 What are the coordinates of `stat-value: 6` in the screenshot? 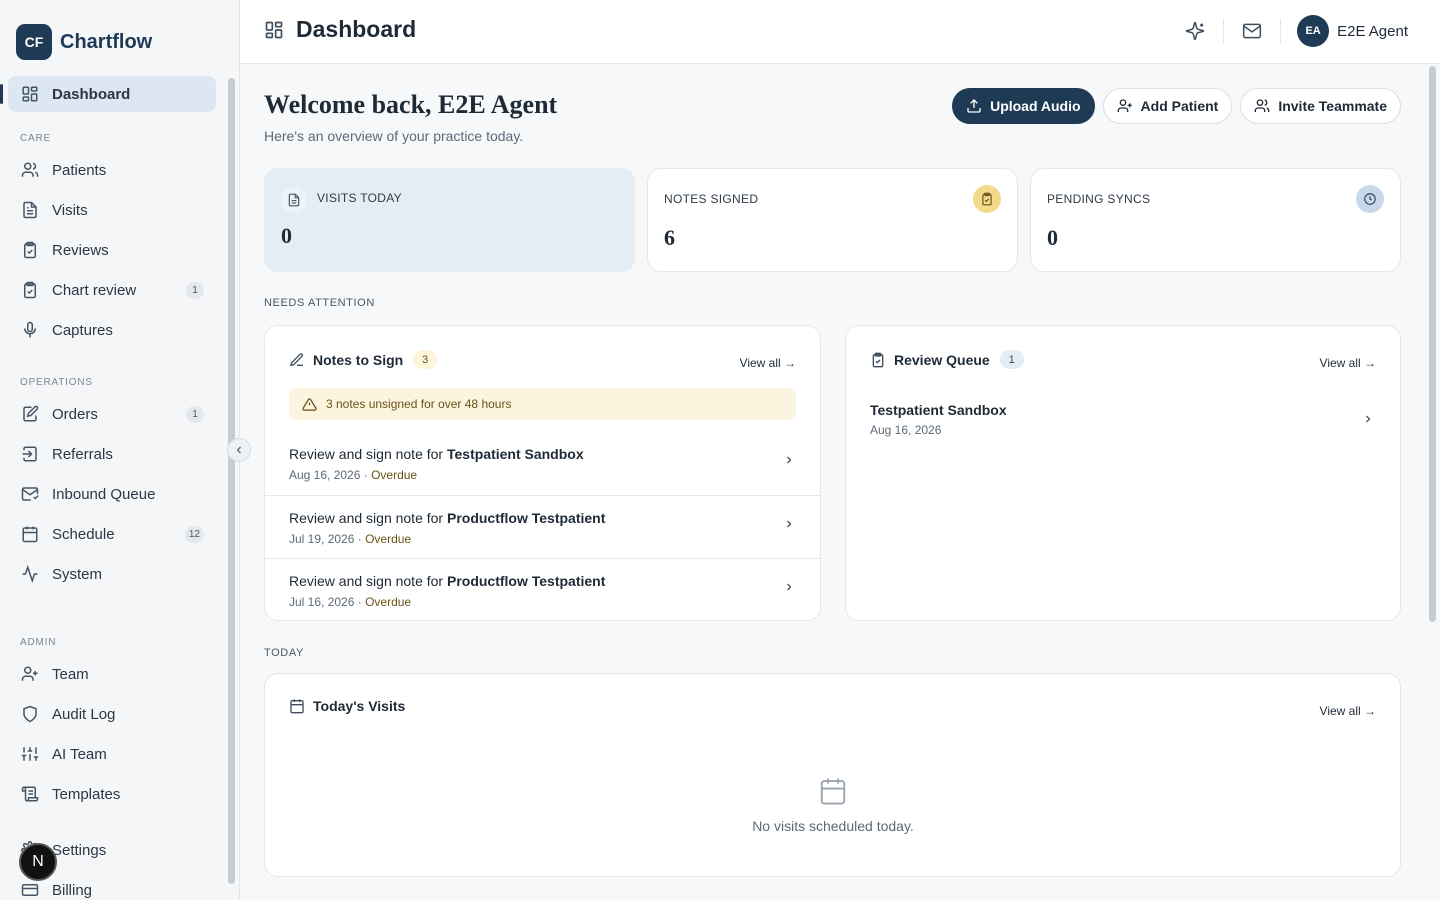 It's located at (669, 237).